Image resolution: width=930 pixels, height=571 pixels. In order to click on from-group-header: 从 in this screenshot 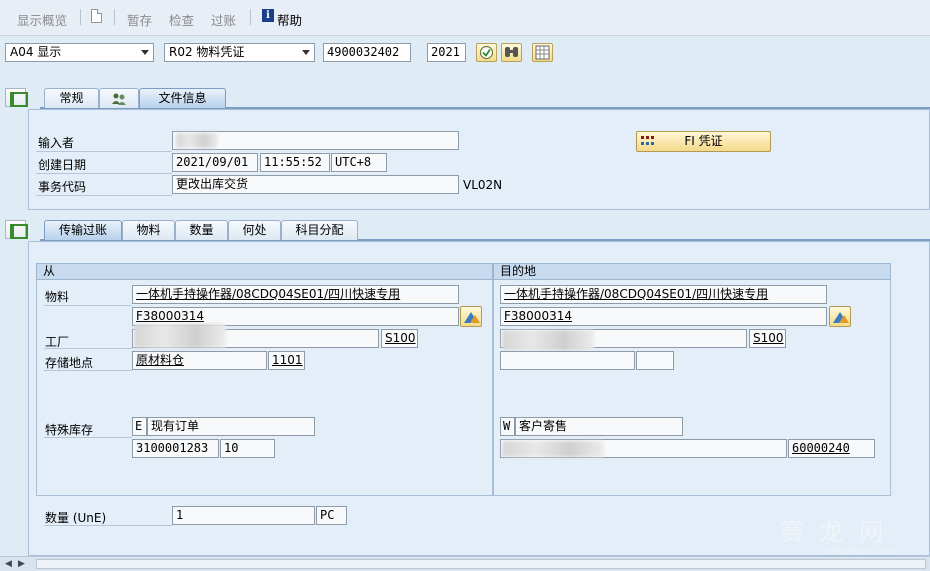, I will do `click(264, 271)`.